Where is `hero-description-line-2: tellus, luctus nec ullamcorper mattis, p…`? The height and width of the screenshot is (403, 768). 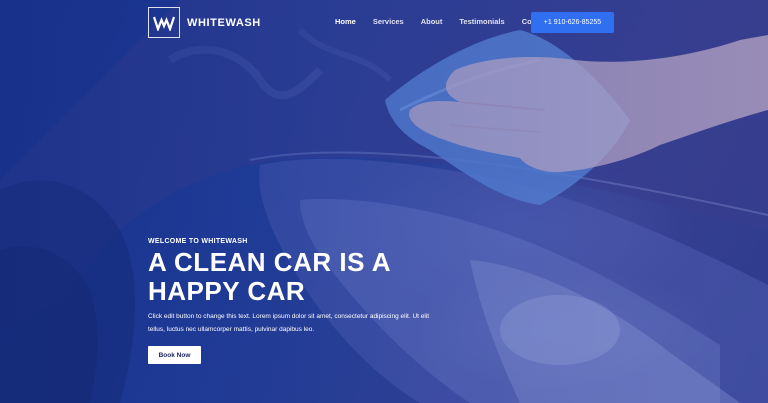 hero-description-line-2: tellus, luctus nec ullamcorper mattis, p… is located at coordinates (231, 329).